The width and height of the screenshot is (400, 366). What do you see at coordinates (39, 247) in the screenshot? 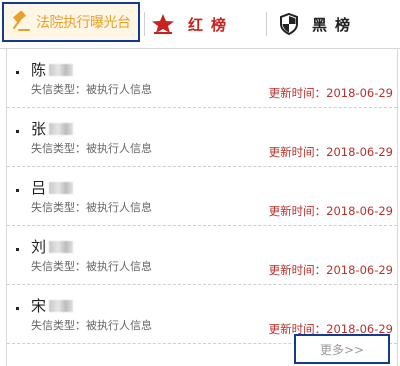
I see `surname: 刘` at bounding box center [39, 247].